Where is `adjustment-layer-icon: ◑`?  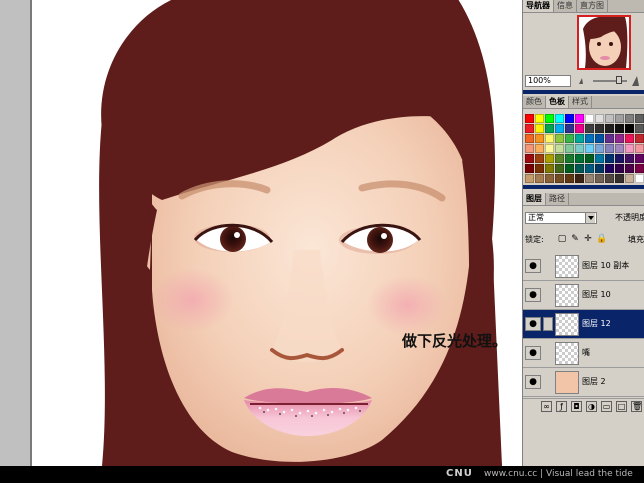
adjustment-layer-icon: ◑ is located at coordinates (591, 406).